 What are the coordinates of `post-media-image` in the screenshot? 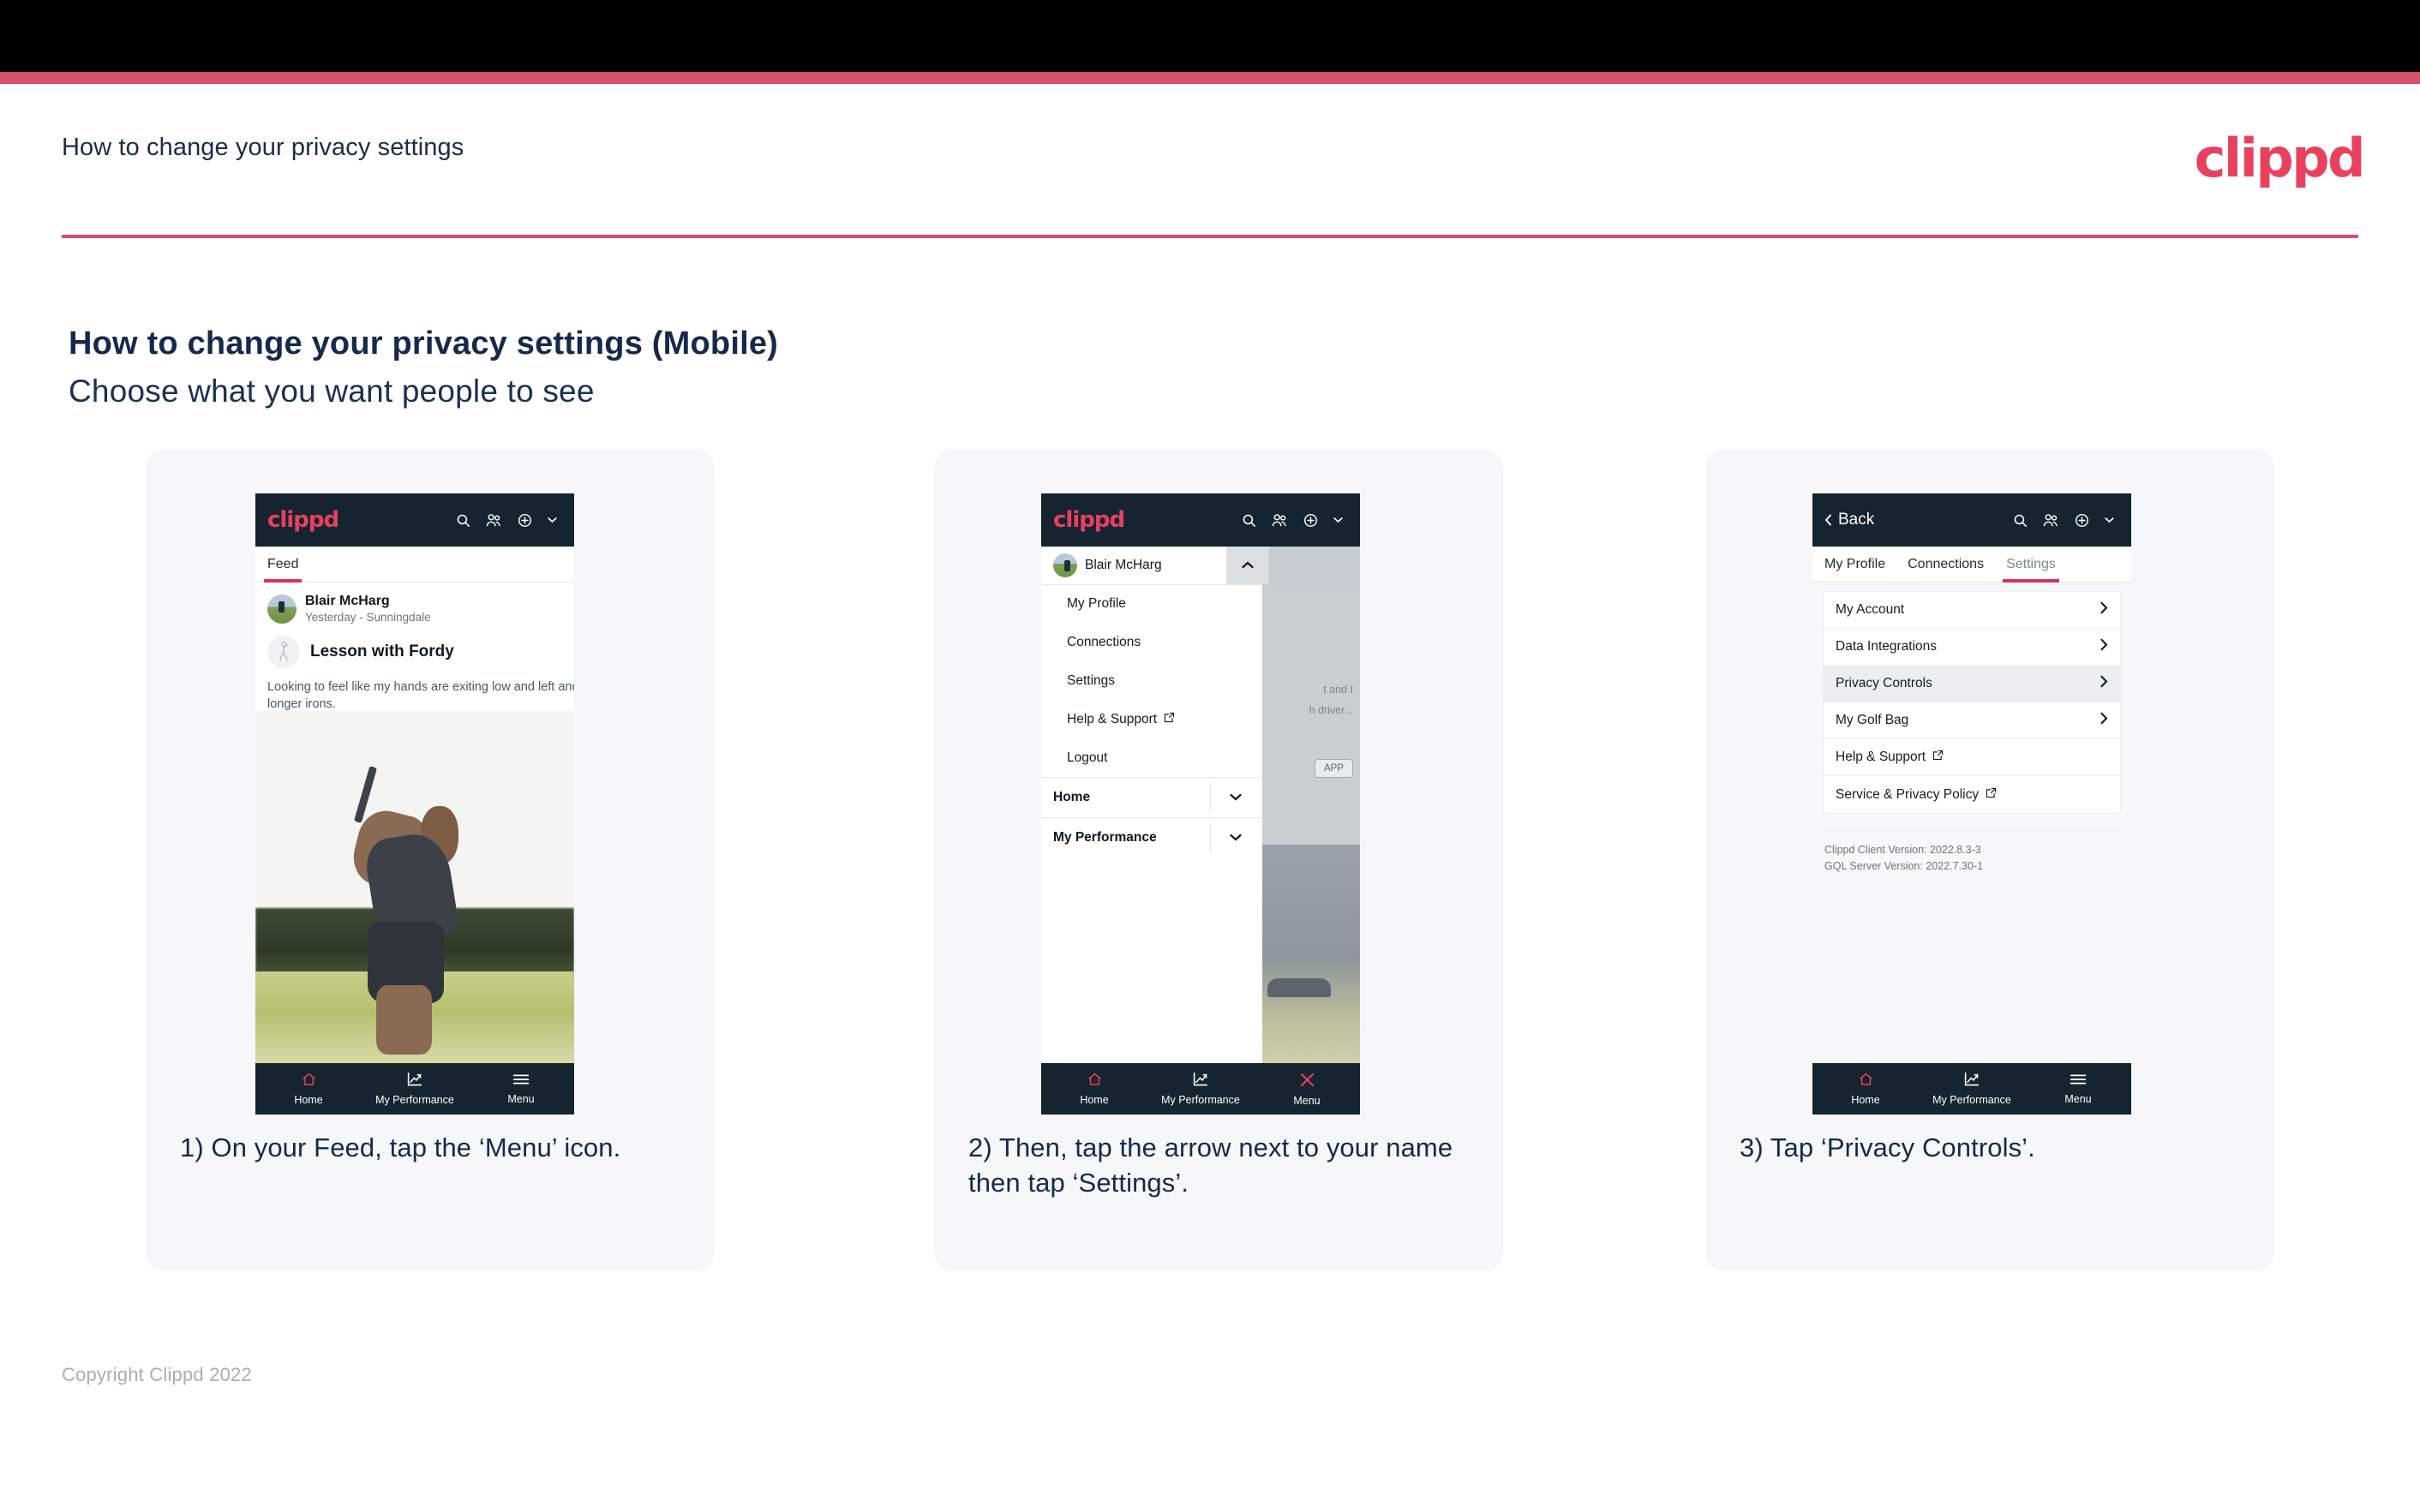 It's located at (414, 887).